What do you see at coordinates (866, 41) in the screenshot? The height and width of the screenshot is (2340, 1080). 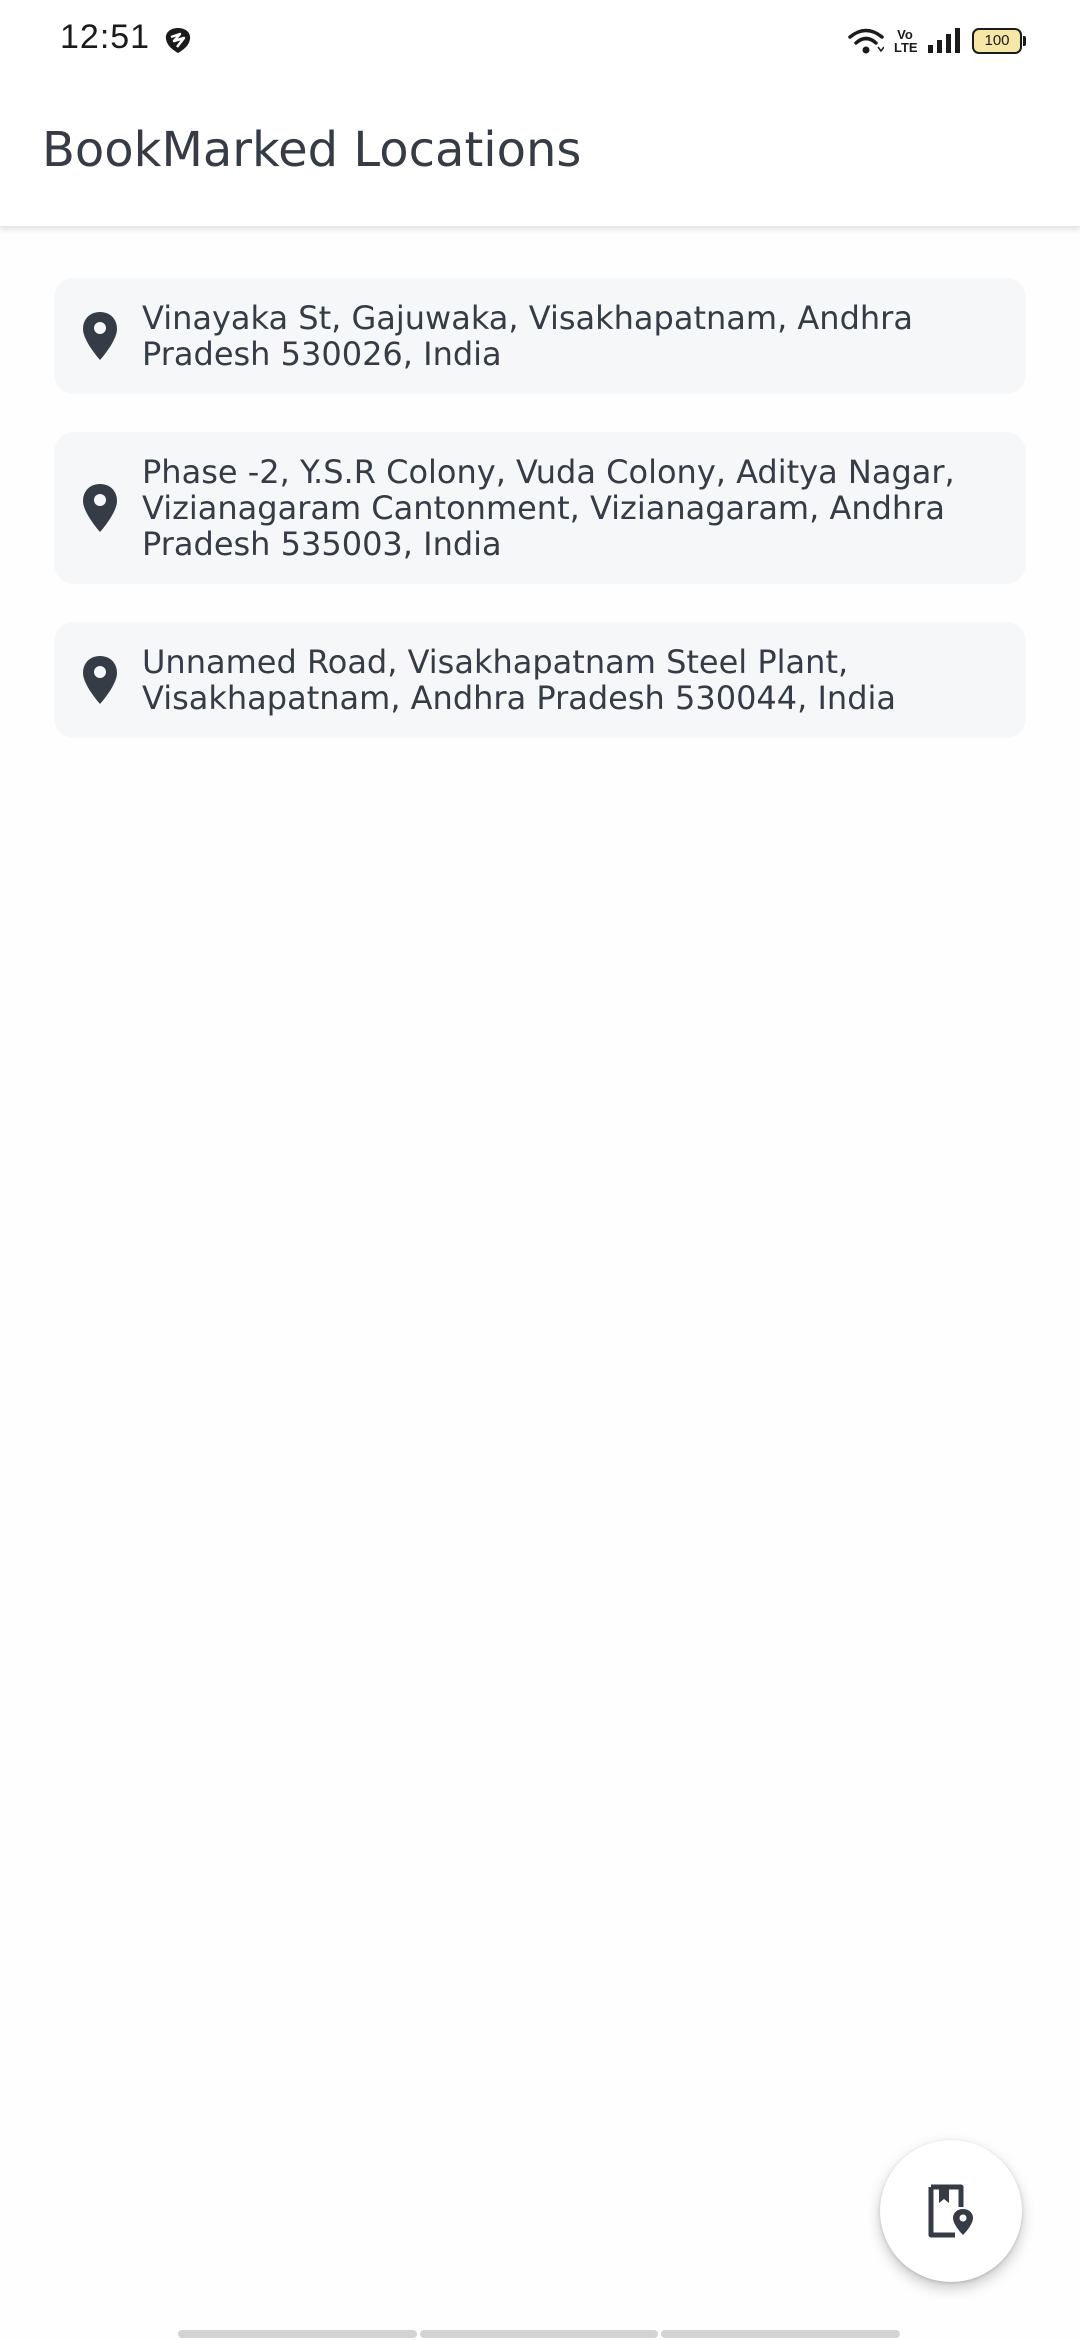 I see `wifi-icon` at bounding box center [866, 41].